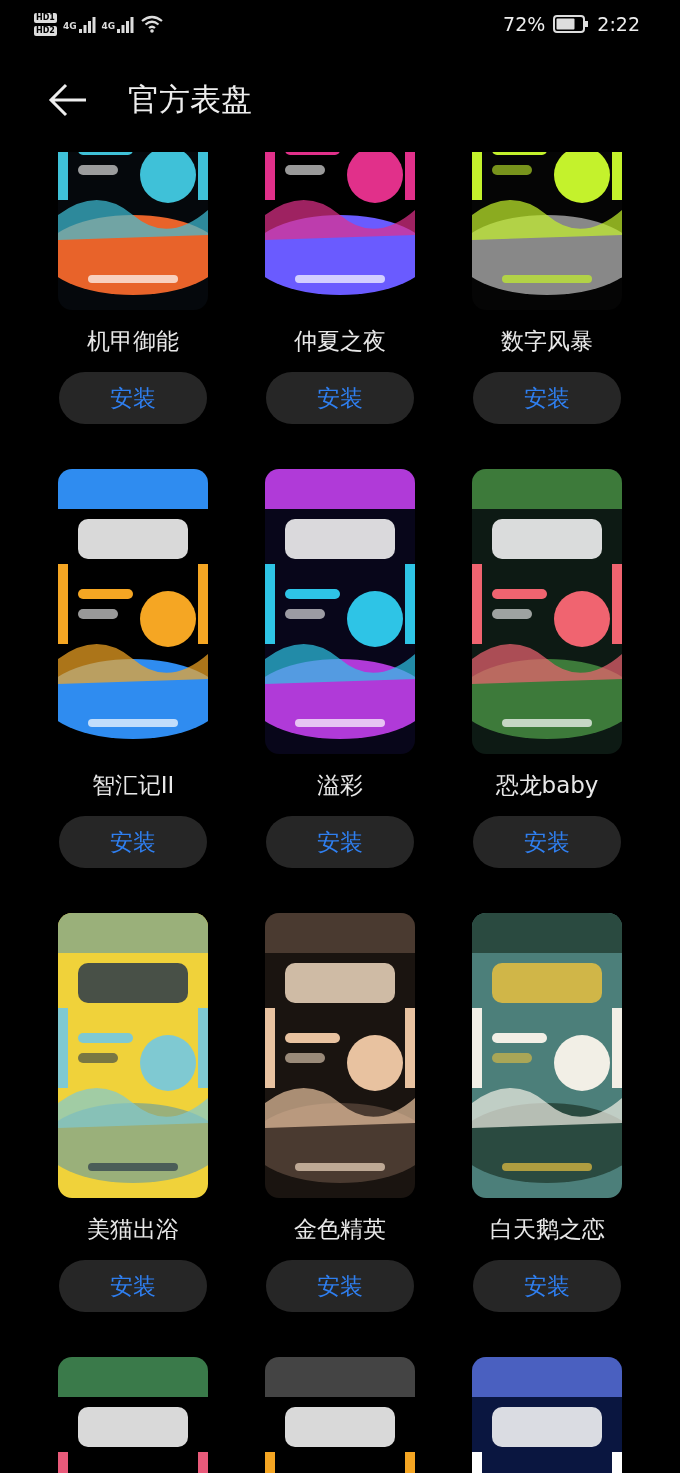 The height and width of the screenshot is (1473, 680). I want to click on page-title: 官方表盘, so click(190, 99).